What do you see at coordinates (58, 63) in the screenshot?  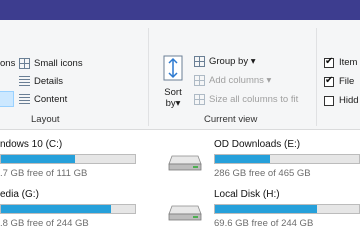 I see `small-icons-label: Small icons` at bounding box center [58, 63].